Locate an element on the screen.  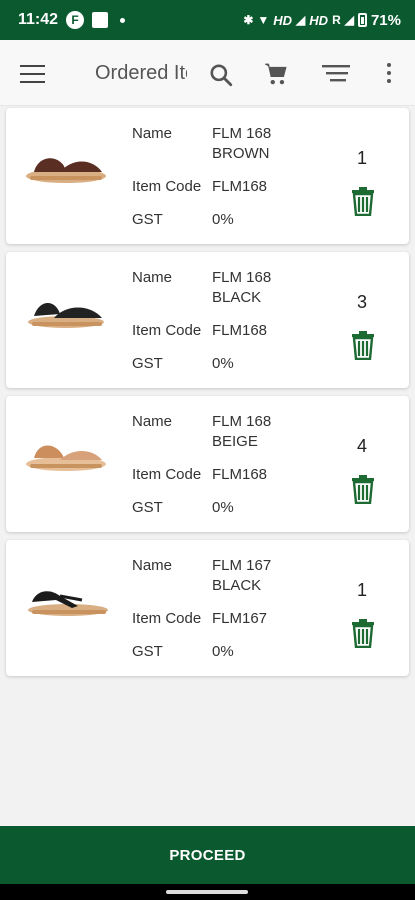
item-name: FLM 168 BLACK is located at coordinates (242, 287).